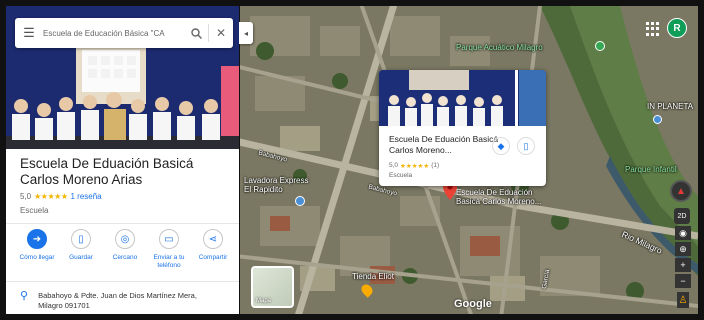 The height and width of the screenshot is (320, 704). I want to click on zoom-in-button: +, so click(683, 265).